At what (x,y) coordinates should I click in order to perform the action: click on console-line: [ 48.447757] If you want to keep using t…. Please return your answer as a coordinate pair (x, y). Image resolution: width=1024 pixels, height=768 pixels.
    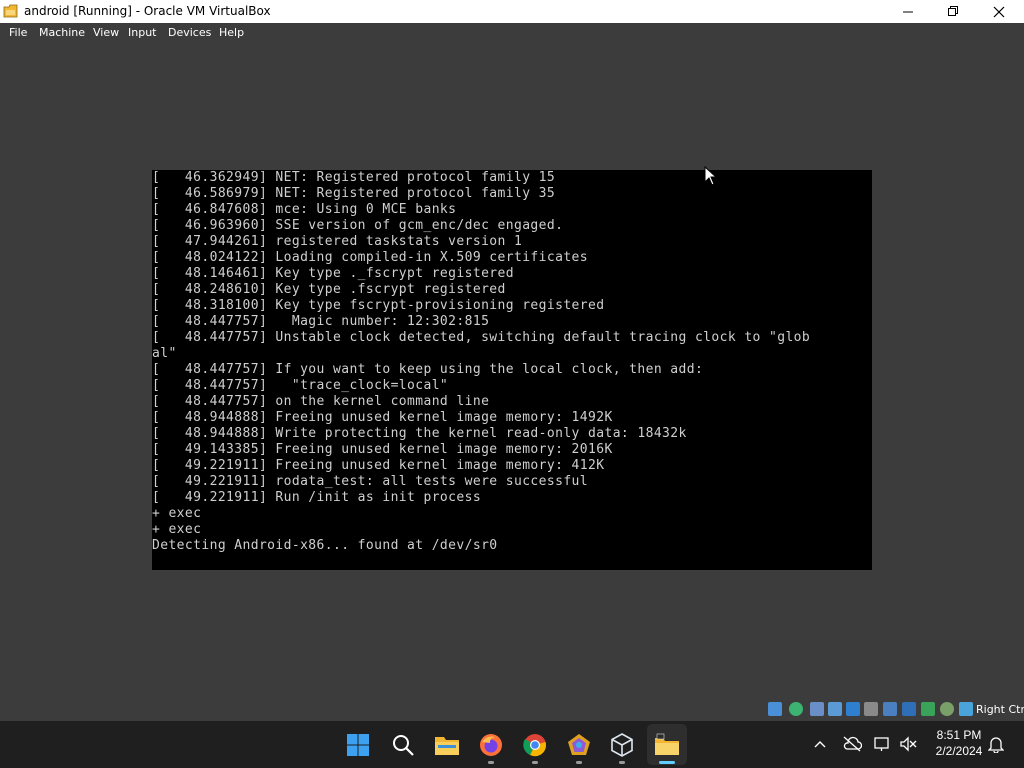
    Looking at the image, I should click on (428, 369).